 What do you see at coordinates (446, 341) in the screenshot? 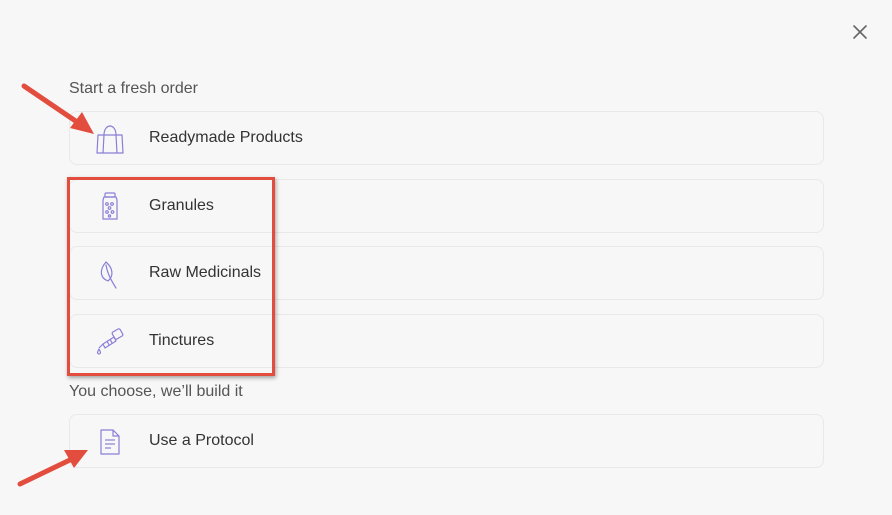
I see `option-tinctures: Tinctures` at bounding box center [446, 341].